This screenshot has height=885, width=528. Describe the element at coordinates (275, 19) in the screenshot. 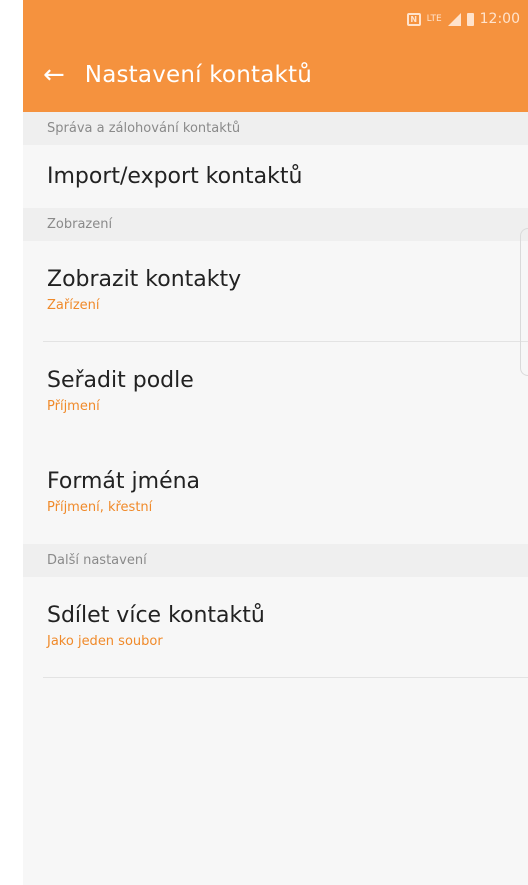

I see `status-bar: N LTE 12:00` at that location.